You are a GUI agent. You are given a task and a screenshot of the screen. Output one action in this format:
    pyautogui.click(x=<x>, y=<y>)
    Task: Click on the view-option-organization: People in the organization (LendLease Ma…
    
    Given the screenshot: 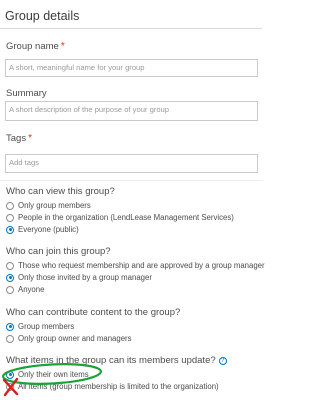 What is the action you would take?
    pyautogui.click(x=120, y=217)
    